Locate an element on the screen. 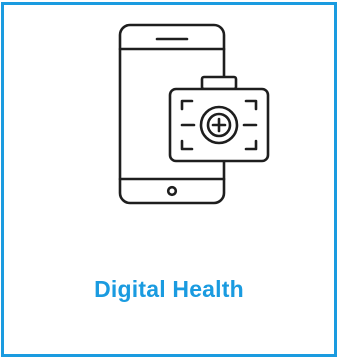 Image resolution: width=340 pixels, height=359 pixels. kit-handle is located at coordinates (219, 83).